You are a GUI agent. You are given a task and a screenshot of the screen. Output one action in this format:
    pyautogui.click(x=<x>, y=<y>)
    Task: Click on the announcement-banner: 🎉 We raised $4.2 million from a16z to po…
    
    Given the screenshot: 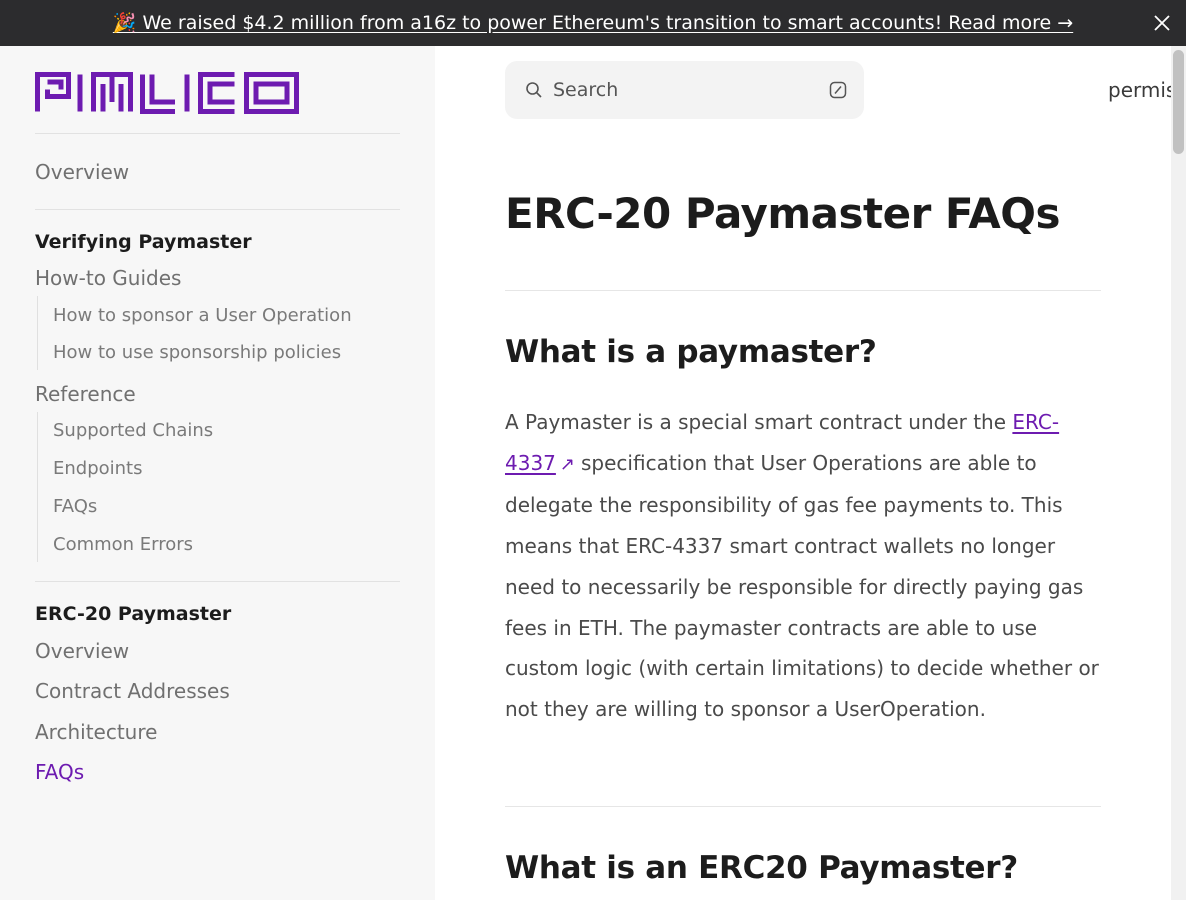 What is the action you would take?
    pyautogui.click(x=593, y=23)
    